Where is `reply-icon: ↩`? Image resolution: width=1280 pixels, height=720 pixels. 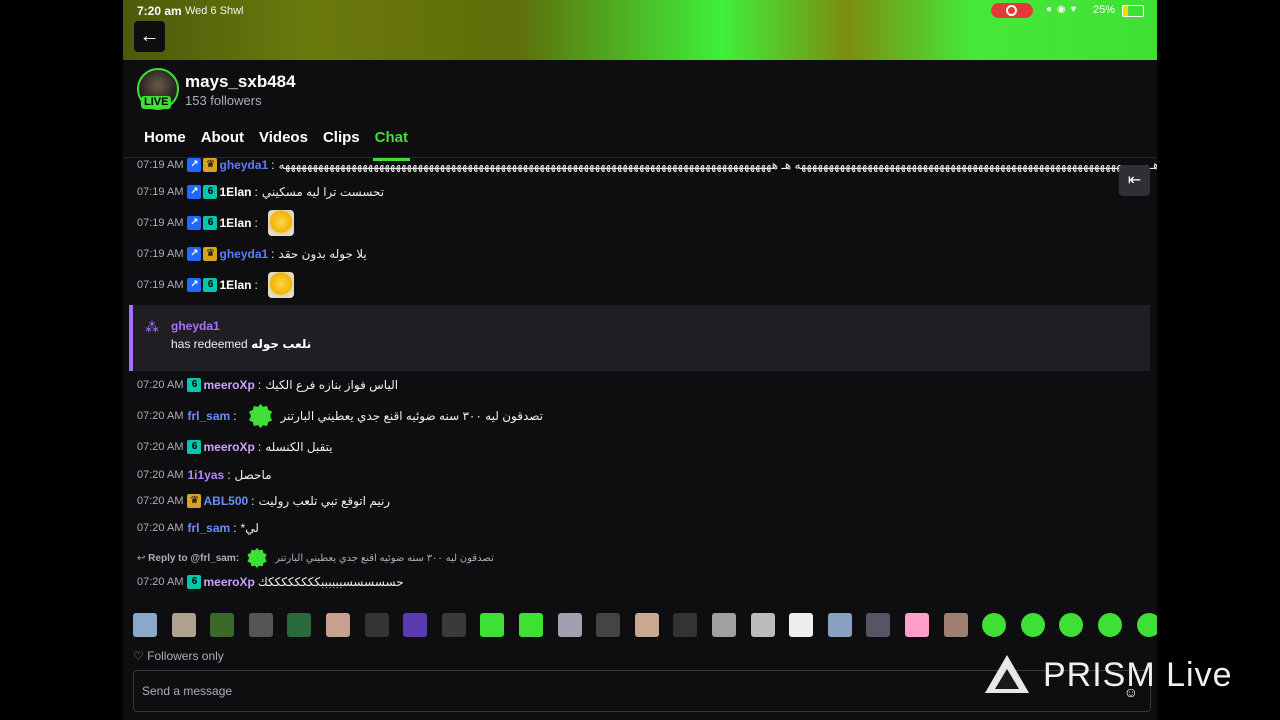 reply-icon: ↩ is located at coordinates (143, 558).